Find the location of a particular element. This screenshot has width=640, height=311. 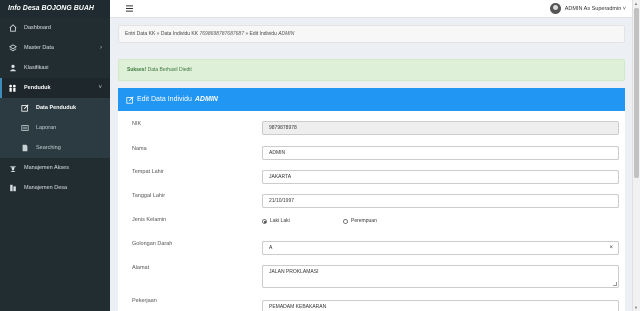

select-value: A is located at coordinates (271, 248).